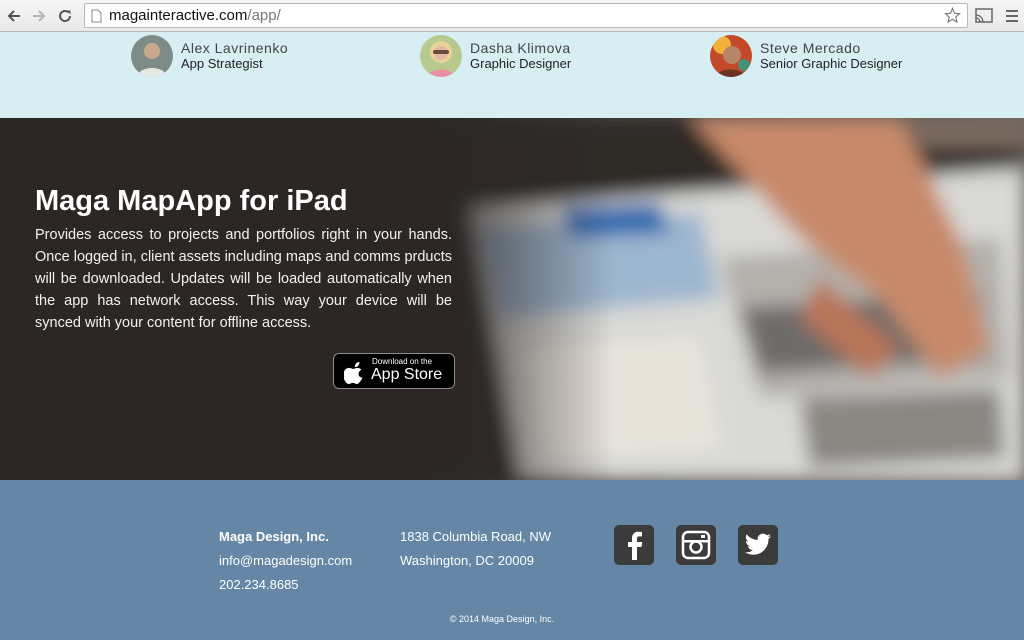  What do you see at coordinates (1012, 16) in the screenshot?
I see `menu-icon` at bounding box center [1012, 16].